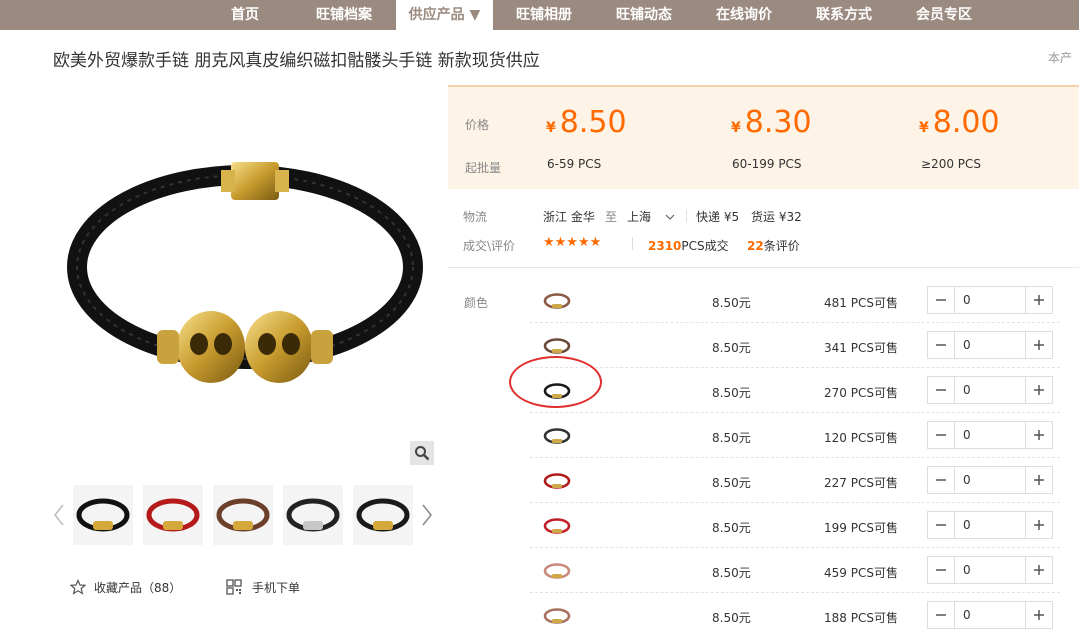  Describe the element at coordinates (744, 15) in the screenshot. I see `nav-inquiry: 在线询价` at that location.